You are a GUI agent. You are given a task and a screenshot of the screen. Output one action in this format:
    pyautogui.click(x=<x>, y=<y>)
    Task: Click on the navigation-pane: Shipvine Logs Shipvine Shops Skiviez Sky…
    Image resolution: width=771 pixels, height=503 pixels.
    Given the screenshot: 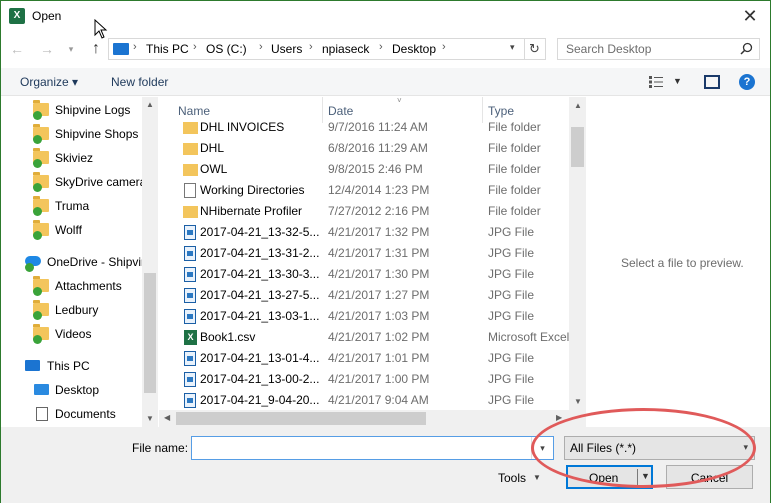 What is the action you would take?
    pyautogui.click(x=79, y=262)
    